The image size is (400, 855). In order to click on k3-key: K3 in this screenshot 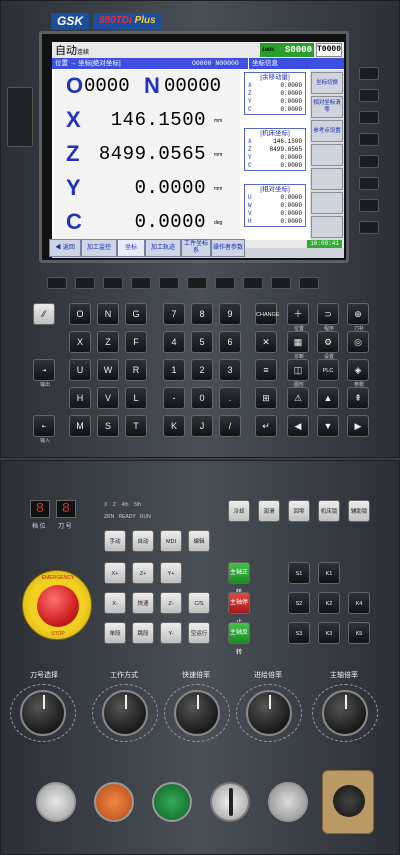, I will do `click(329, 633)`.